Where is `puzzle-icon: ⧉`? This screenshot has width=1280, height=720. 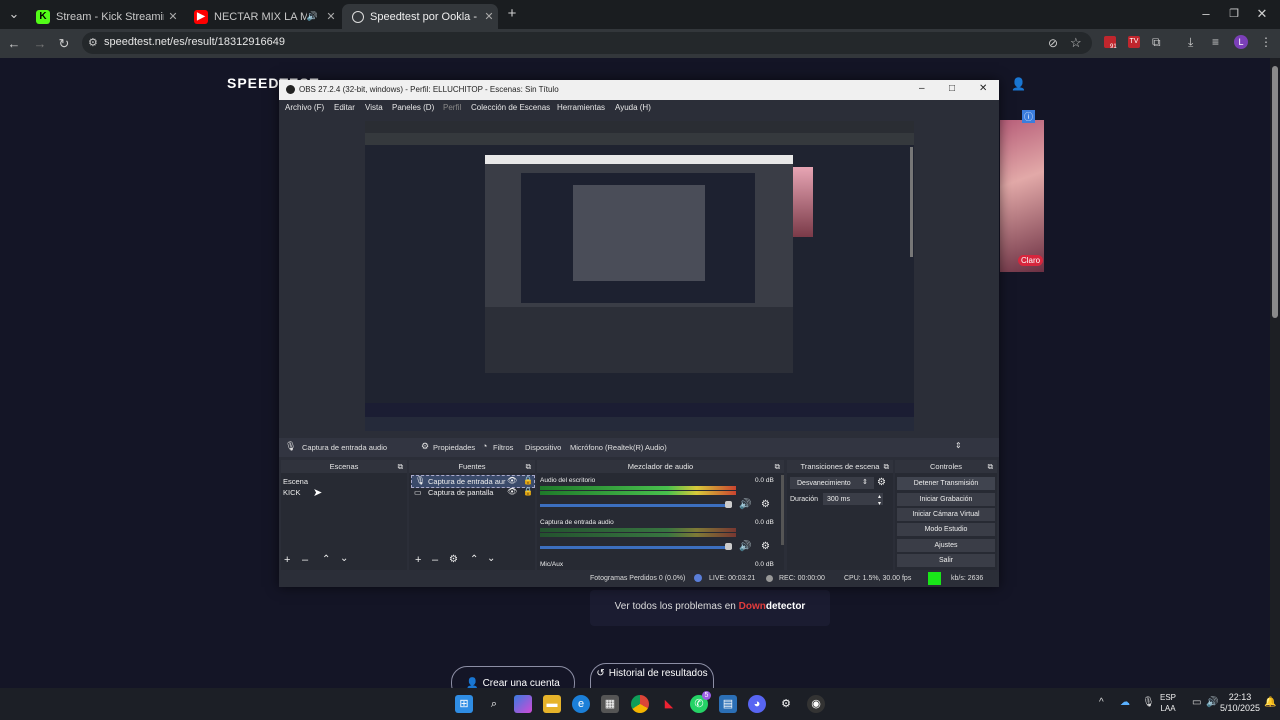
puzzle-icon: ⧉ is located at coordinates (1156, 42).